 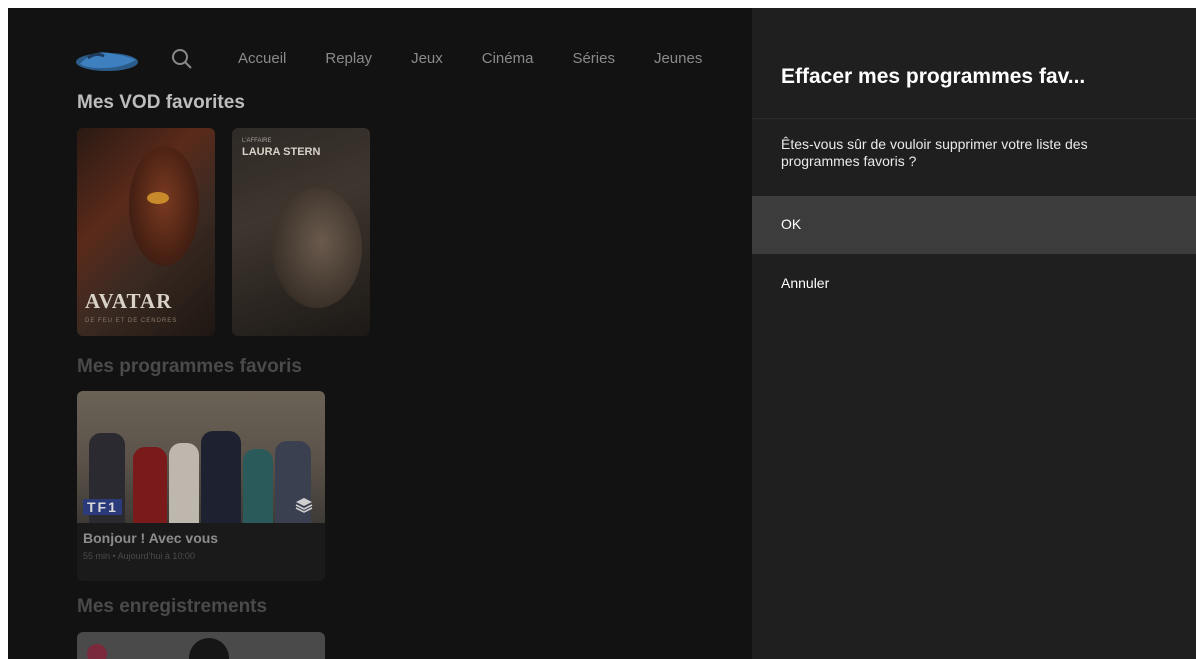 I want to click on poster-eye, so click(x=158, y=198).